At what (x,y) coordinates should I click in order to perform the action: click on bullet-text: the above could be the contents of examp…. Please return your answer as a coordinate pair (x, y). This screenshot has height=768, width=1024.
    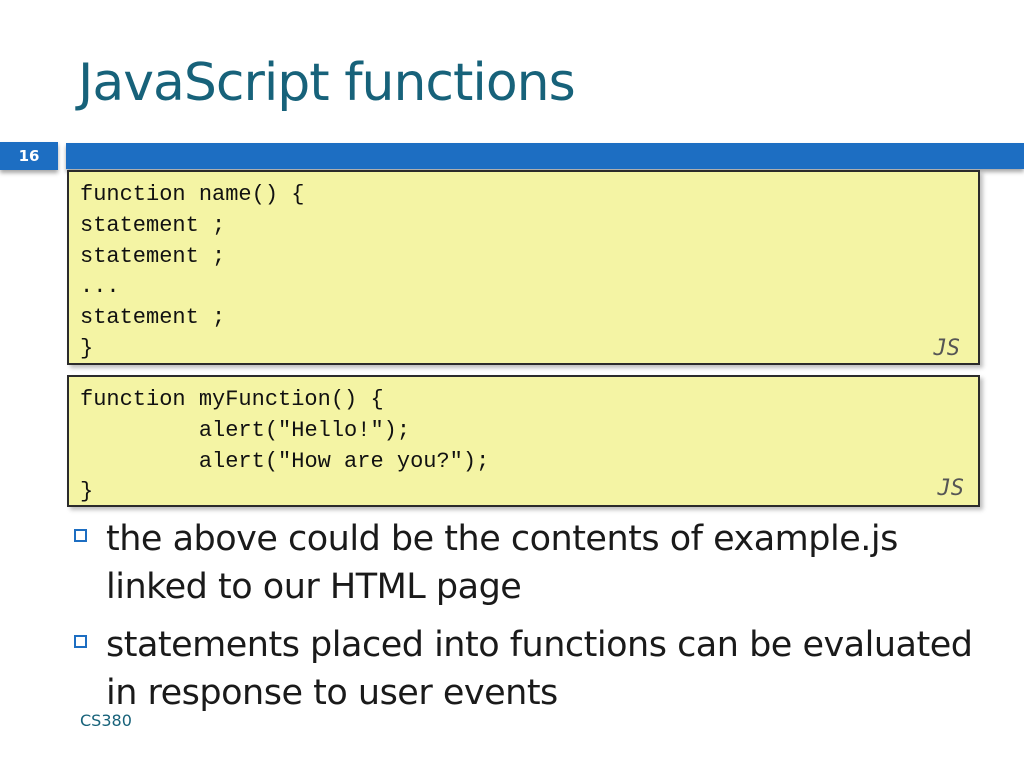
    Looking at the image, I should click on (502, 563).